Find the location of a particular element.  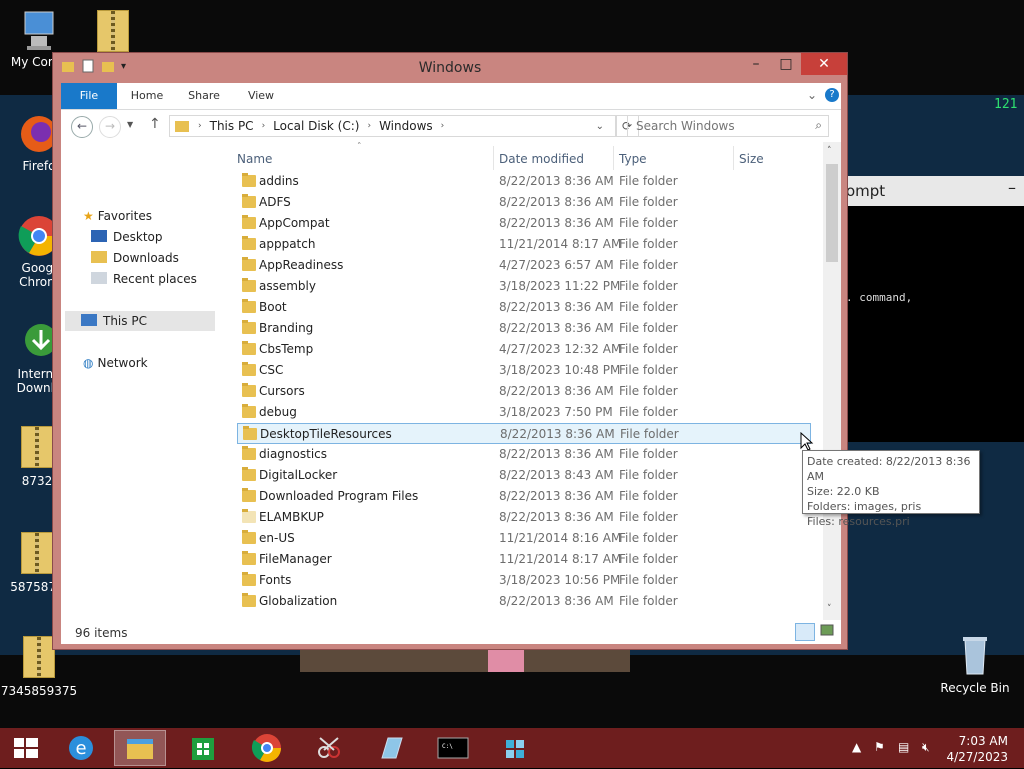

file-name: diagnostics is located at coordinates (293, 454).